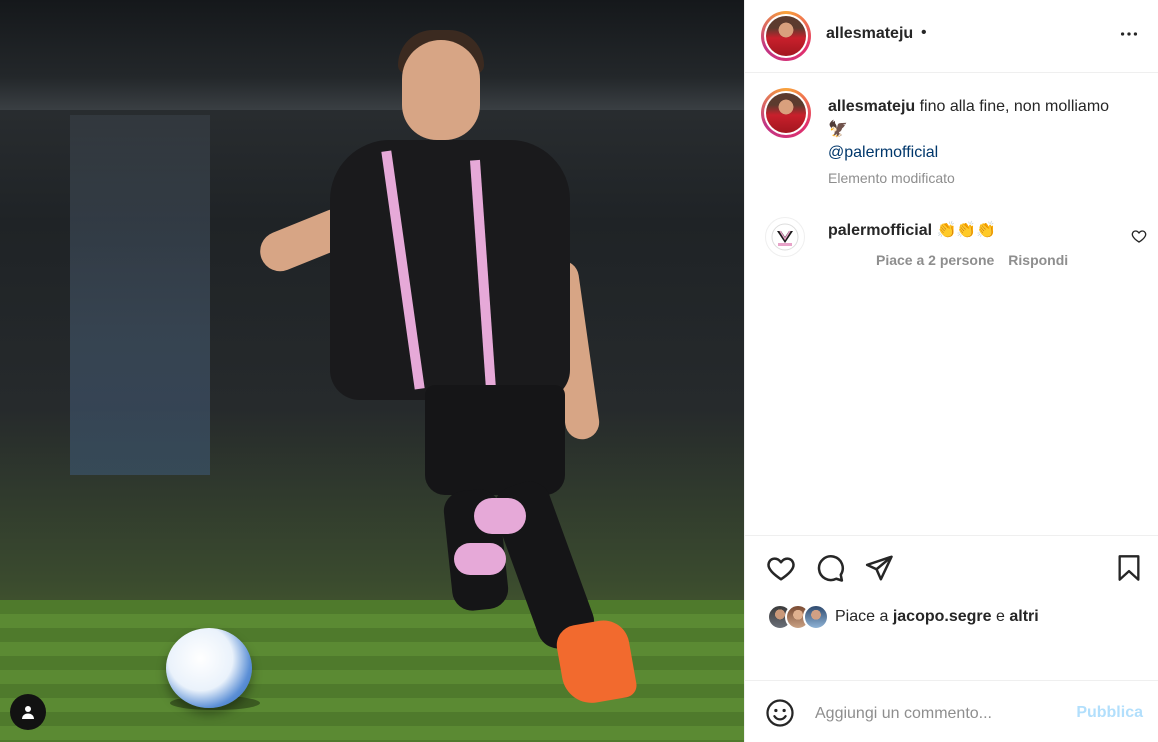  Describe the element at coordinates (942, 616) in the screenshot. I see `likes-user-link: jacopo.segre` at that location.